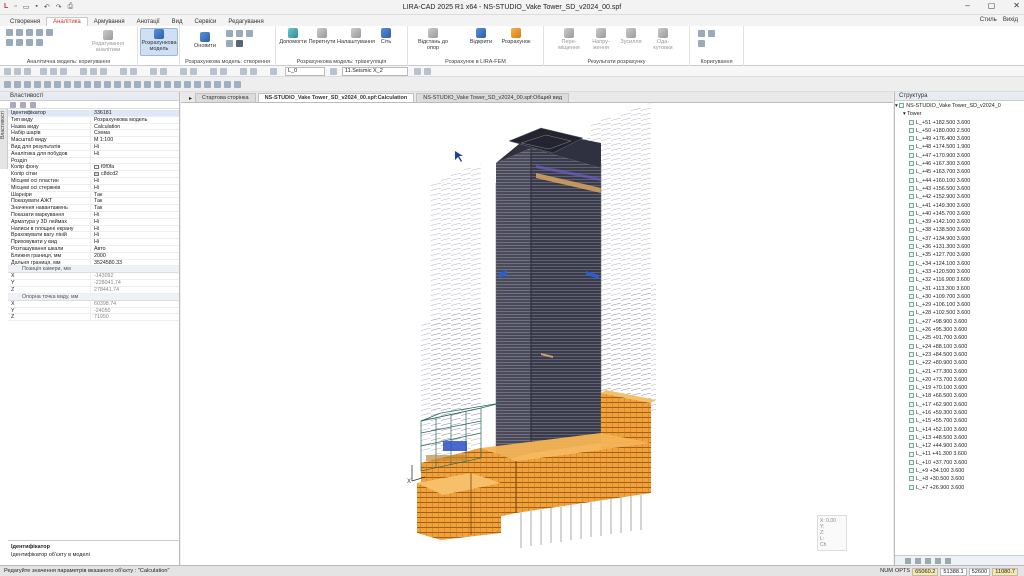  Describe the element at coordinates (959, 206) in the screenshot. I see `tree-level-item: L_+41 +149.300 3.600` at that location.